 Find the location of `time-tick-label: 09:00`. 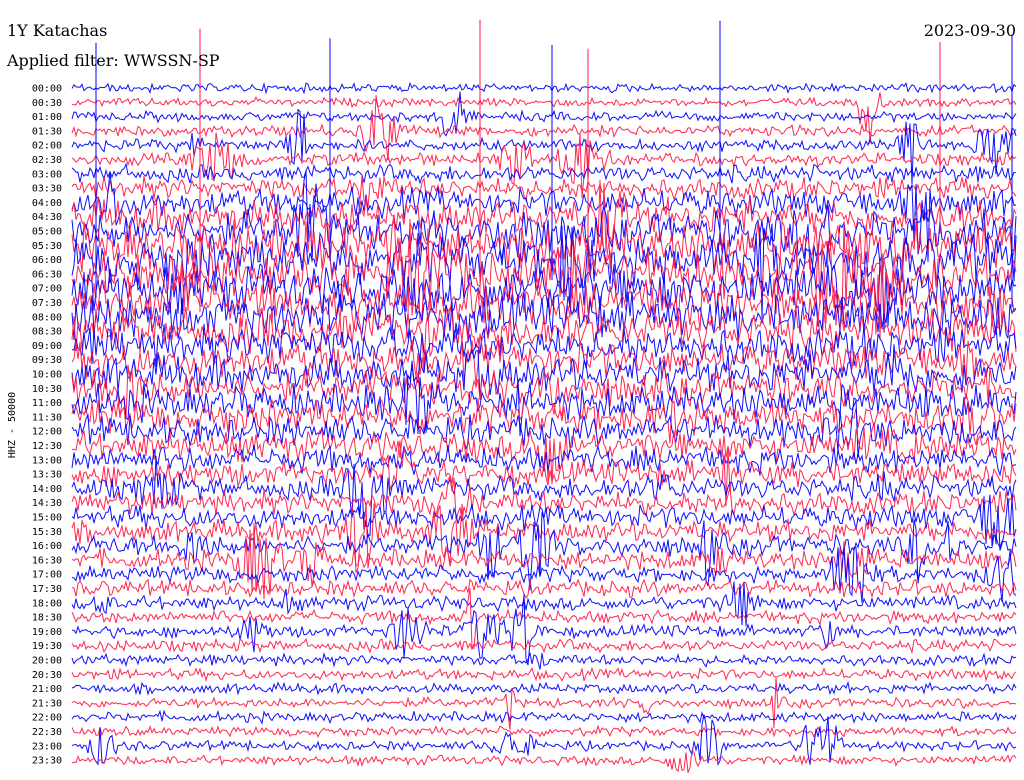

time-tick-label: 09:00 is located at coordinates (47, 346).